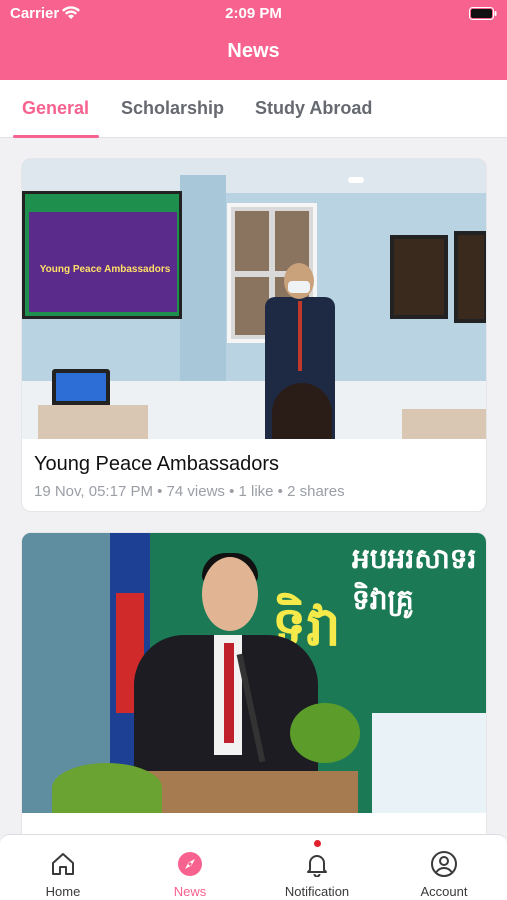 The width and height of the screenshot is (507, 900). I want to click on bell-icon, so click(317, 866).